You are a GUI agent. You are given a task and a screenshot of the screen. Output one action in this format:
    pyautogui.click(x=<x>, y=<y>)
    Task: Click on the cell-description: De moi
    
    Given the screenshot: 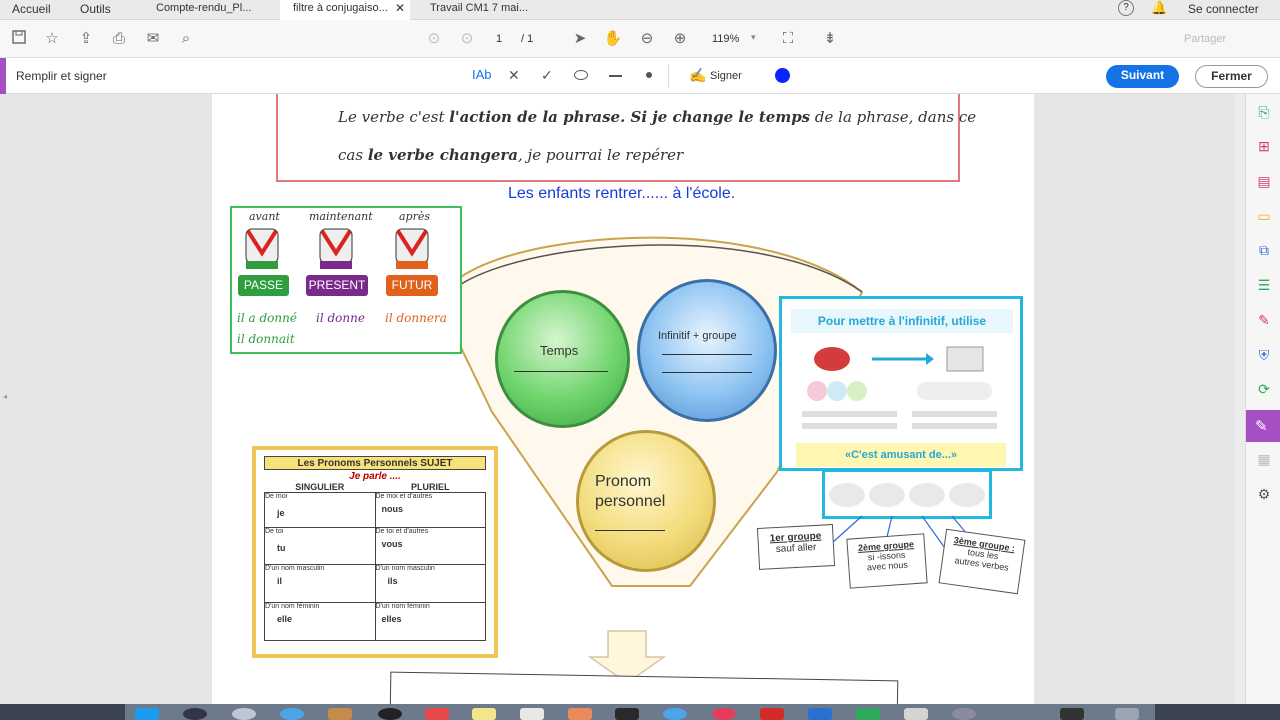 What is the action you would take?
    pyautogui.click(x=276, y=496)
    